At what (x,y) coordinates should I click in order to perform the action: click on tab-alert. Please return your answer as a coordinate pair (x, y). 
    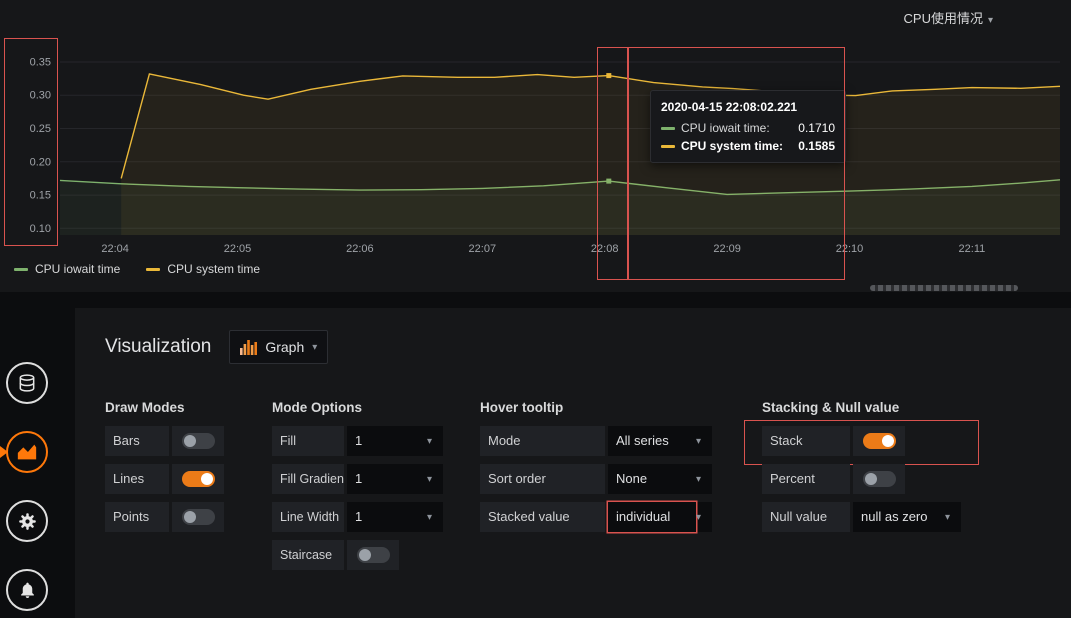
    Looking at the image, I should click on (27, 590).